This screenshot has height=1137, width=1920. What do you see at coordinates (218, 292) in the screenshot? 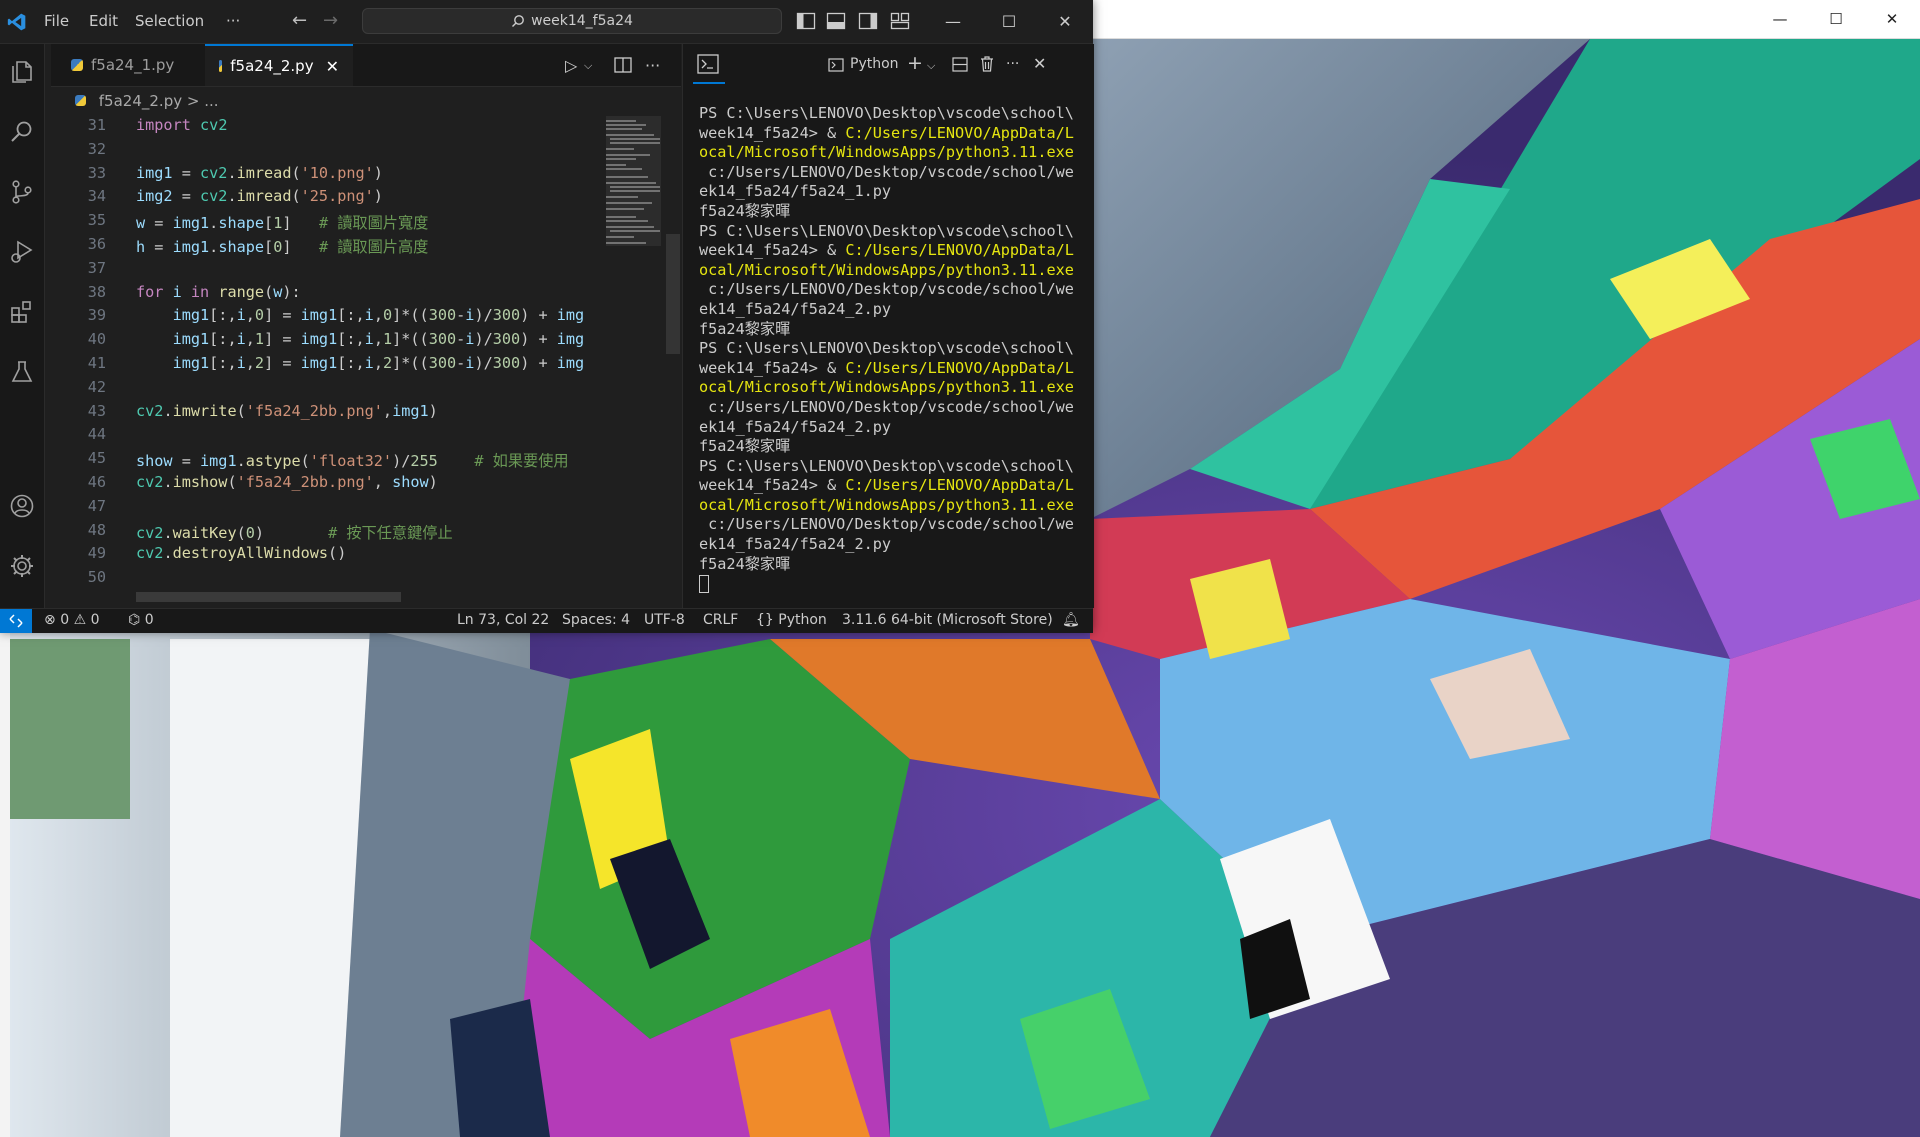
I see `code-line: for i in range(w):` at bounding box center [218, 292].